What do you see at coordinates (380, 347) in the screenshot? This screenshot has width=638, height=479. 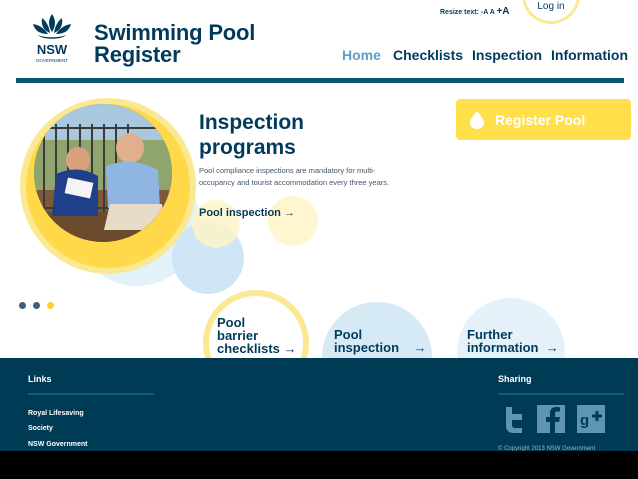 I see `quicklink-line: inspection →` at bounding box center [380, 347].